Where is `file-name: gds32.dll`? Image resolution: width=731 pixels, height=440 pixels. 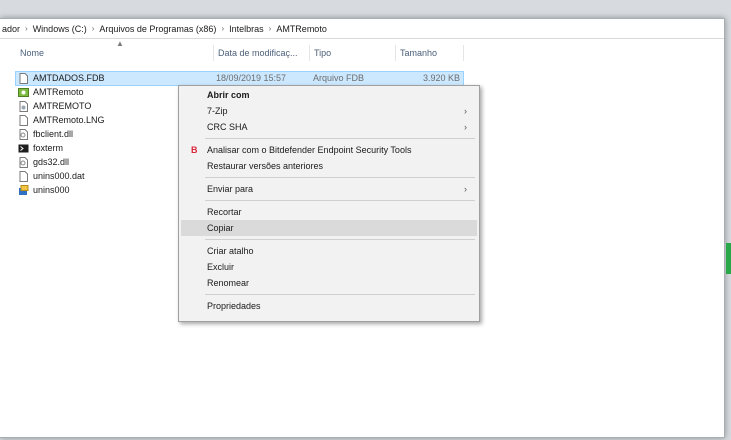 file-name: gds32.dll is located at coordinates (51, 162).